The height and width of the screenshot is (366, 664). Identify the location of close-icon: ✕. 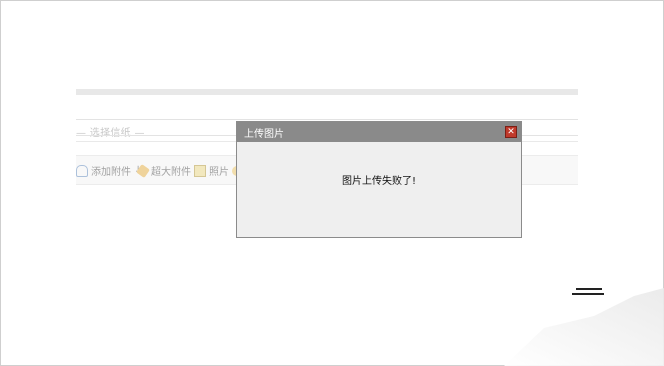
(511, 132).